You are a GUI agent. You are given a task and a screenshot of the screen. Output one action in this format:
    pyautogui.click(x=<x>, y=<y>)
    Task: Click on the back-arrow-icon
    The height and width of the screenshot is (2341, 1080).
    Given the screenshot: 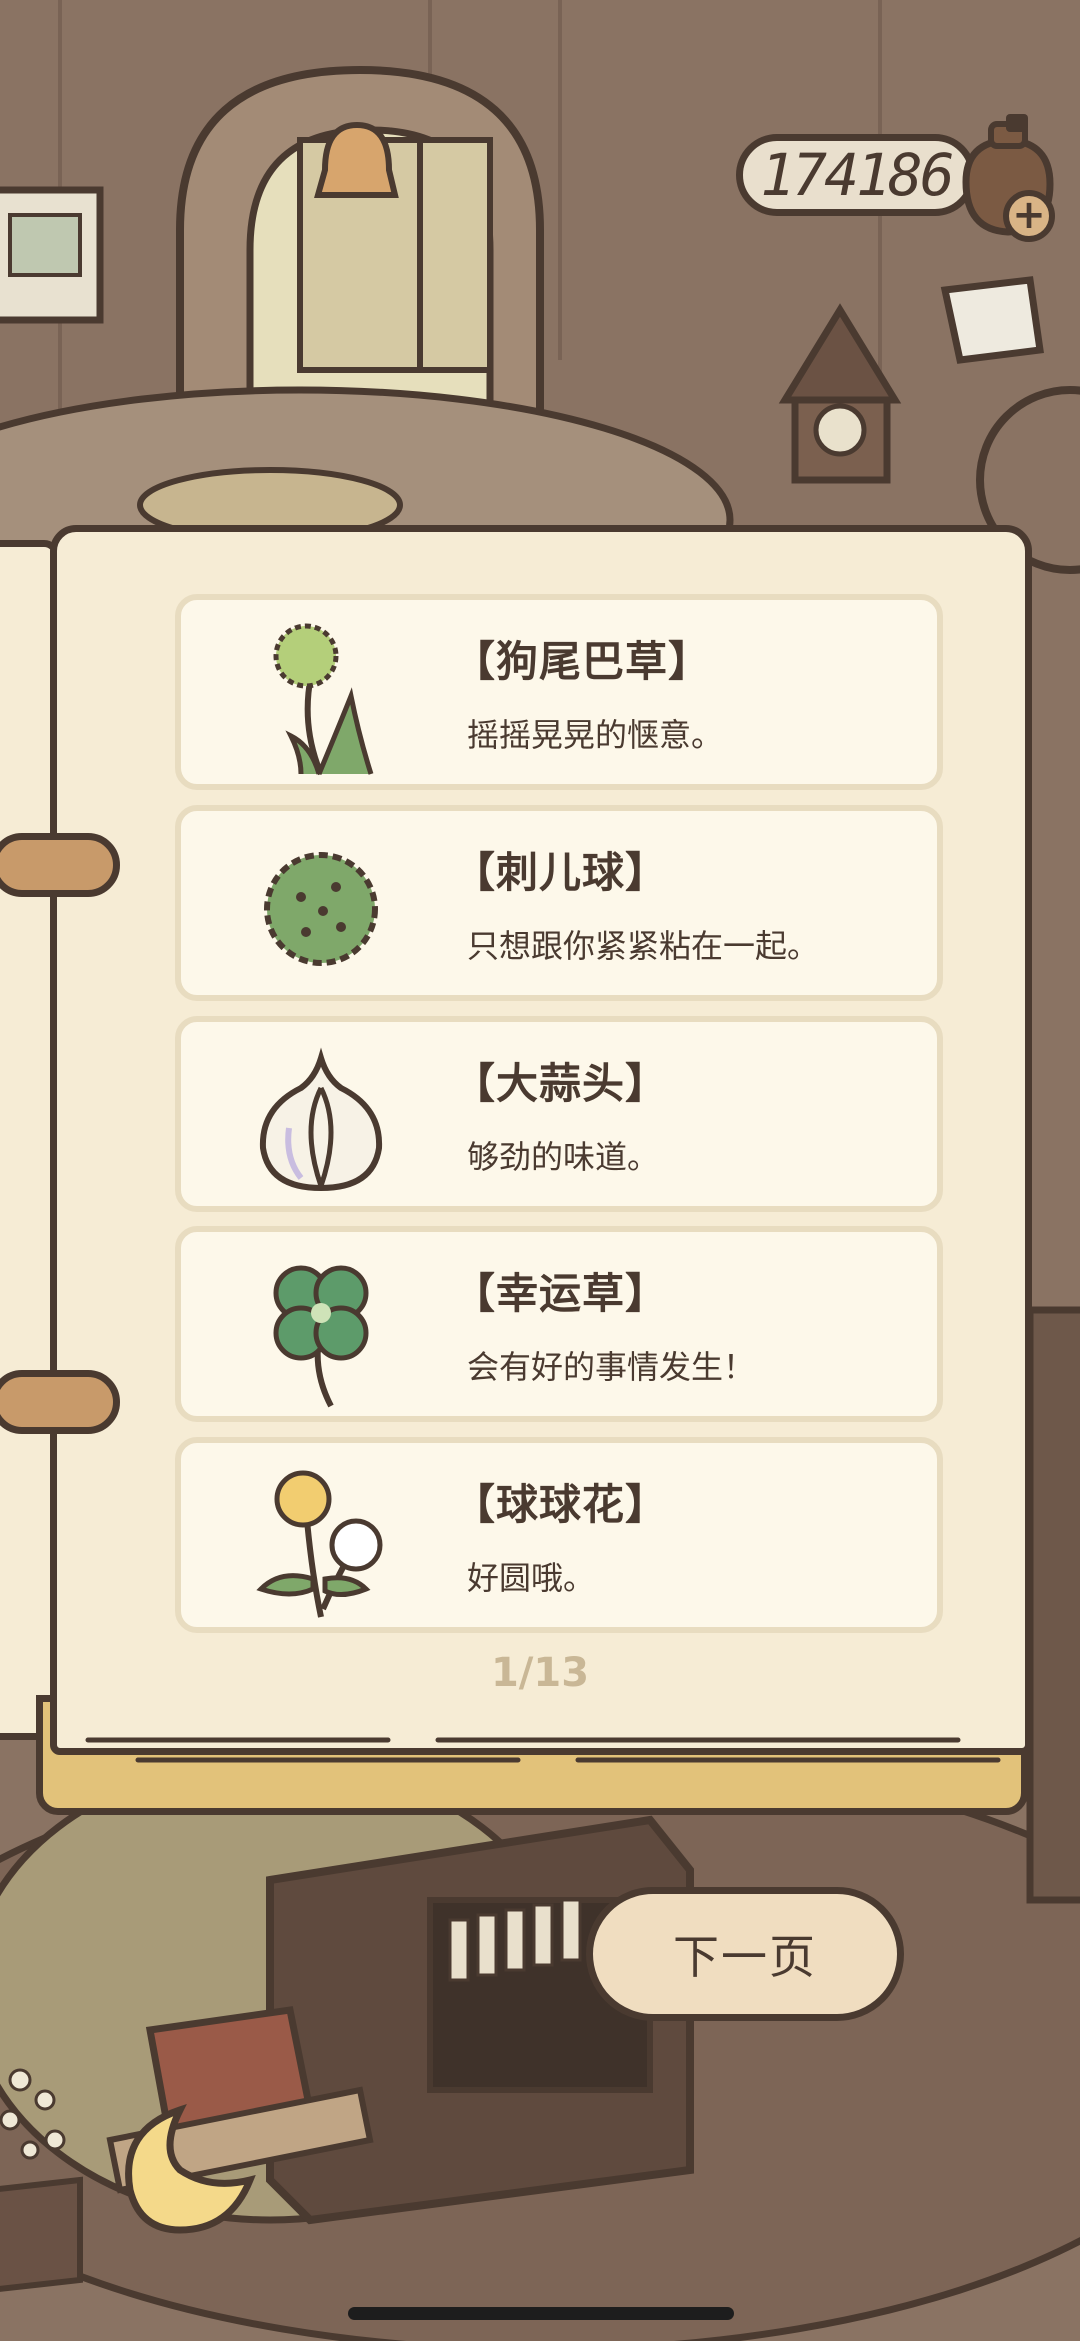 What is the action you would take?
    pyautogui.click(x=180, y=2165)
    